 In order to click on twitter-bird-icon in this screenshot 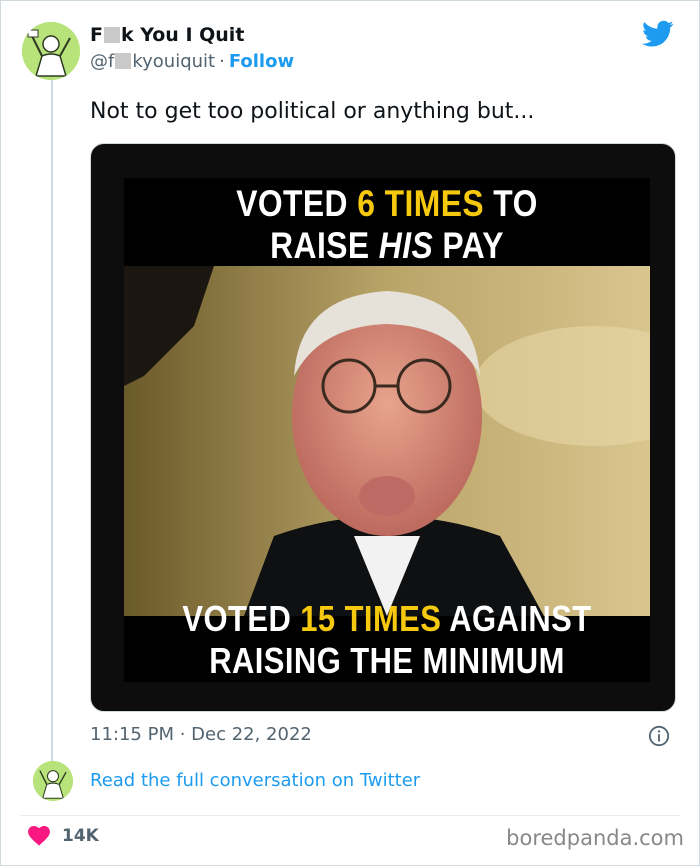, I will do `click(658, 34)`.